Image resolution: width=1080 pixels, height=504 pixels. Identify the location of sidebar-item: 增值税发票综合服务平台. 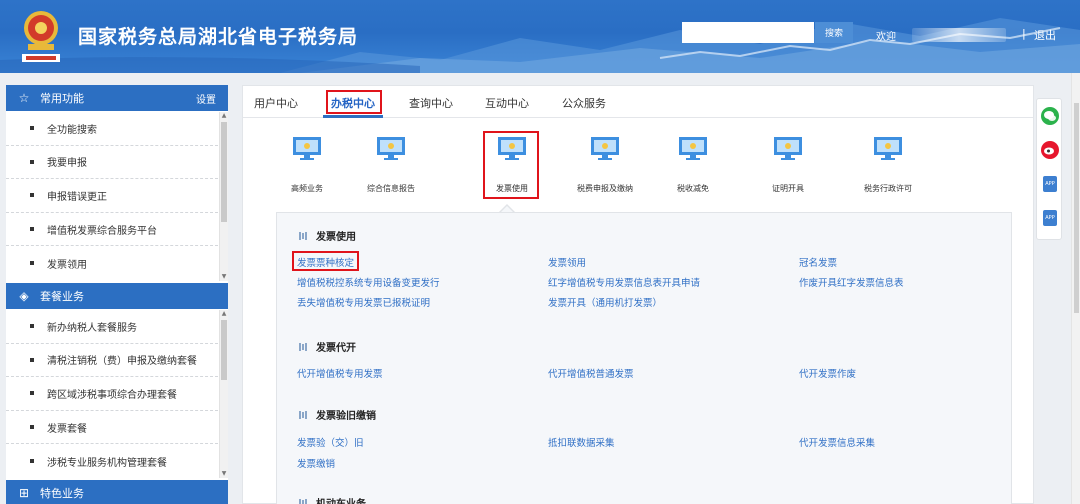
(112, 230).